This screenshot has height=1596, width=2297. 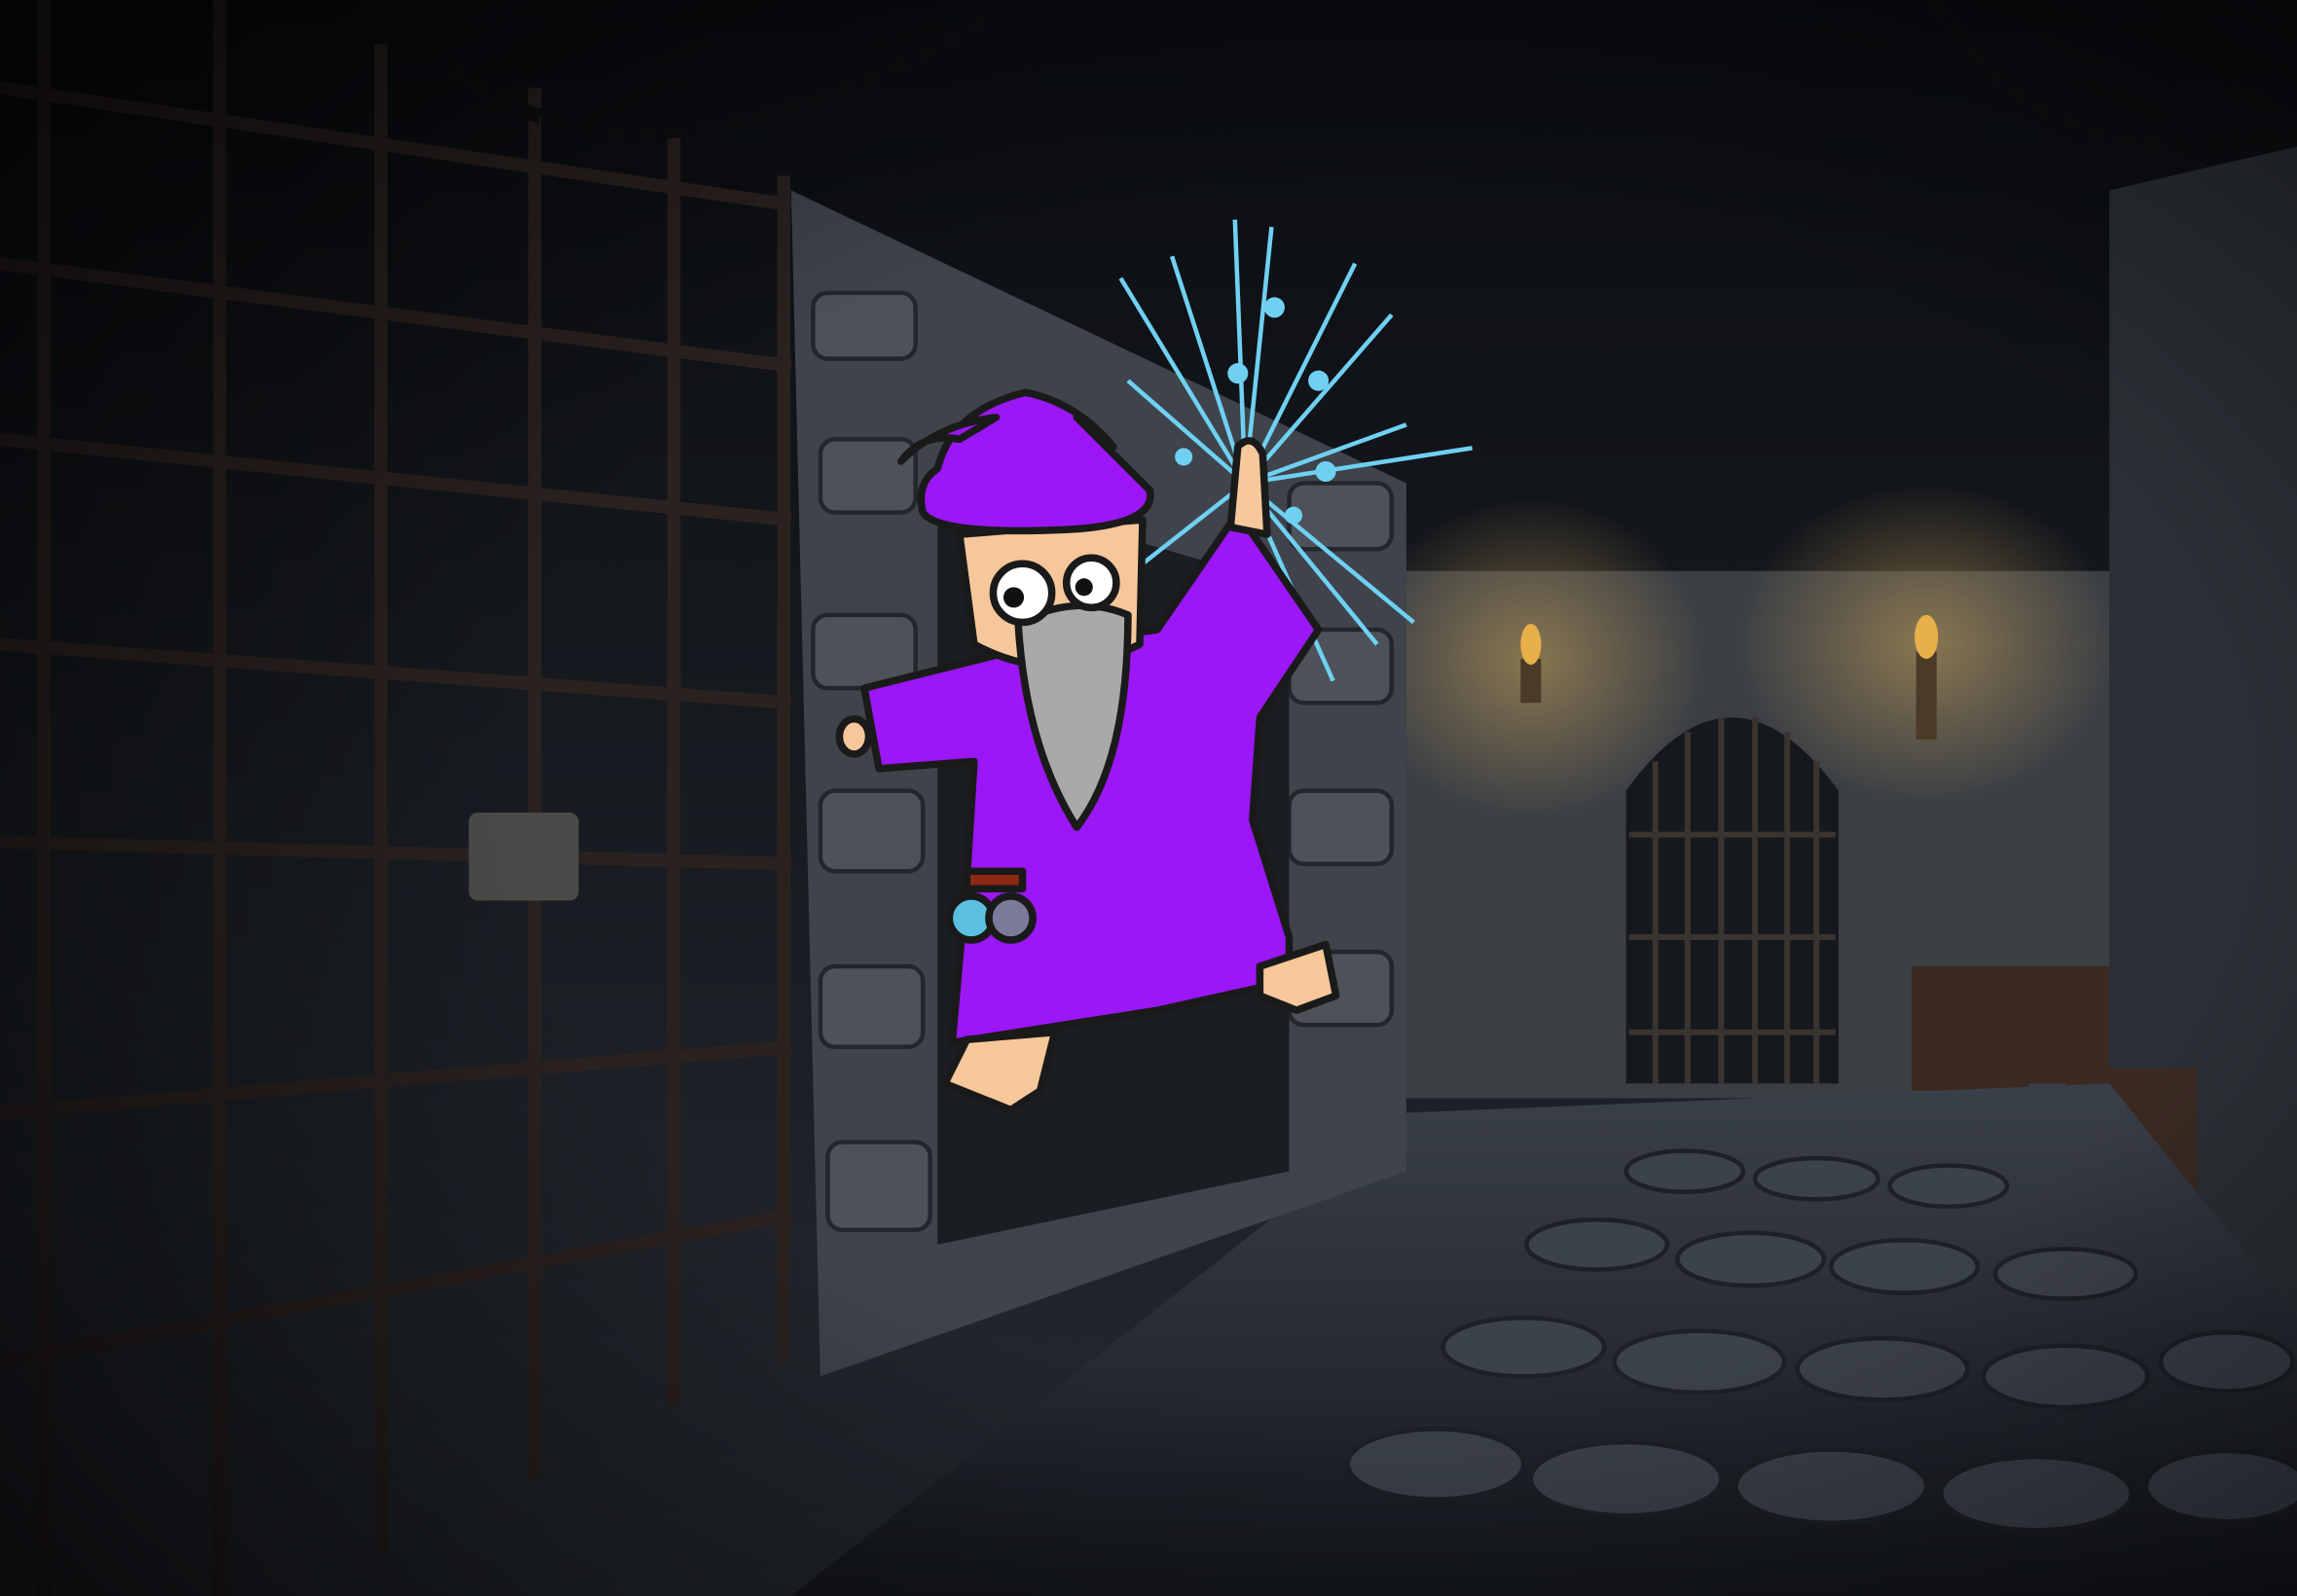 What do you see at coordinates (854, 736) in the screenshot?
I see `wizard-left-hand` at bounding box center [854, 736].